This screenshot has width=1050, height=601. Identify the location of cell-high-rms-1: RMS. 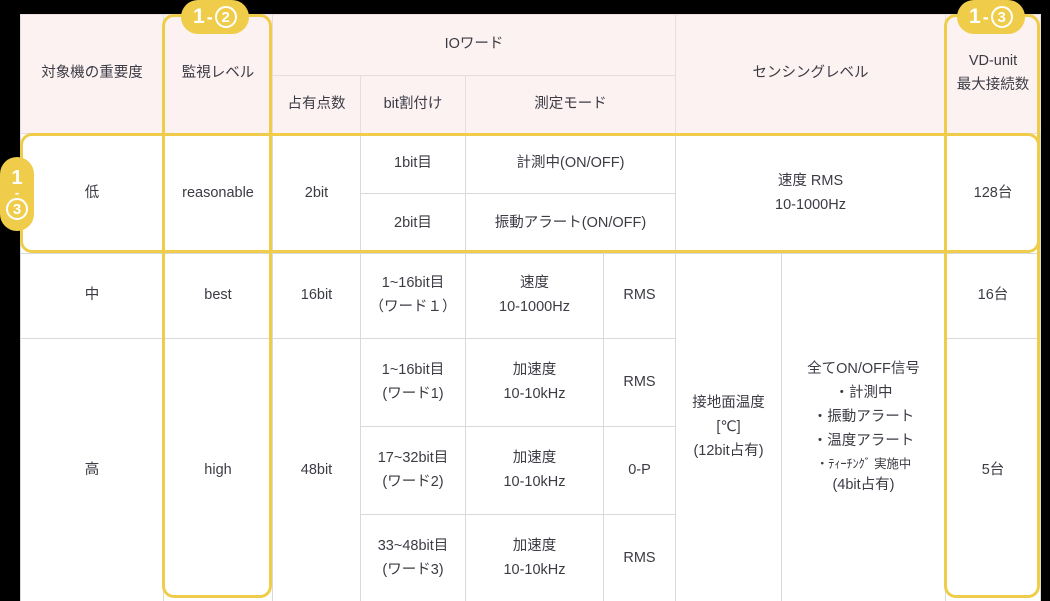
(639, 382).